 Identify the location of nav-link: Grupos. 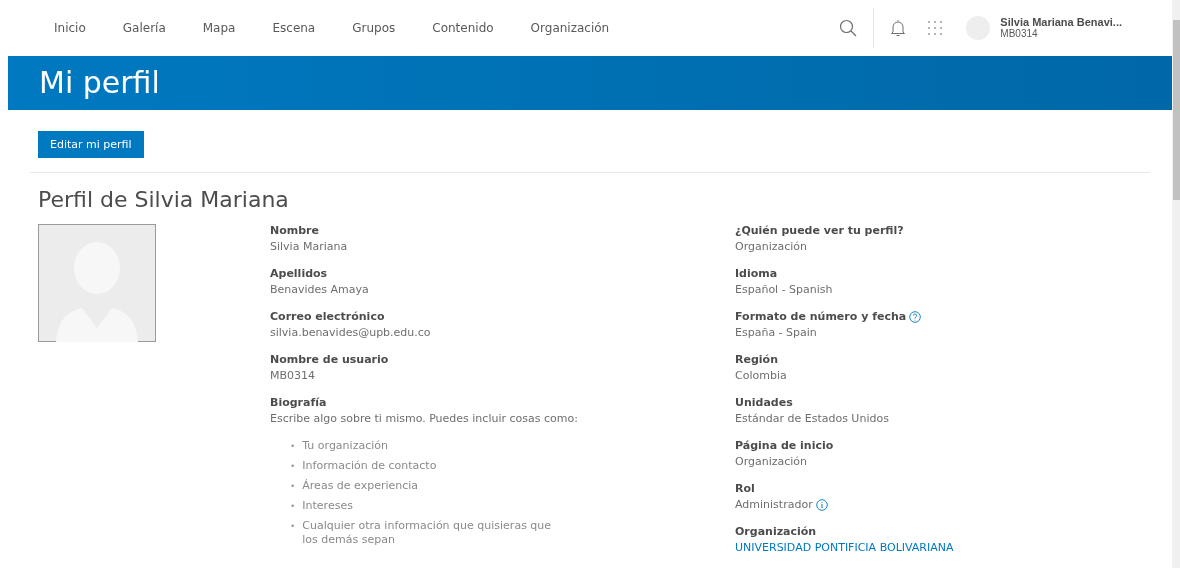
(374, 28).